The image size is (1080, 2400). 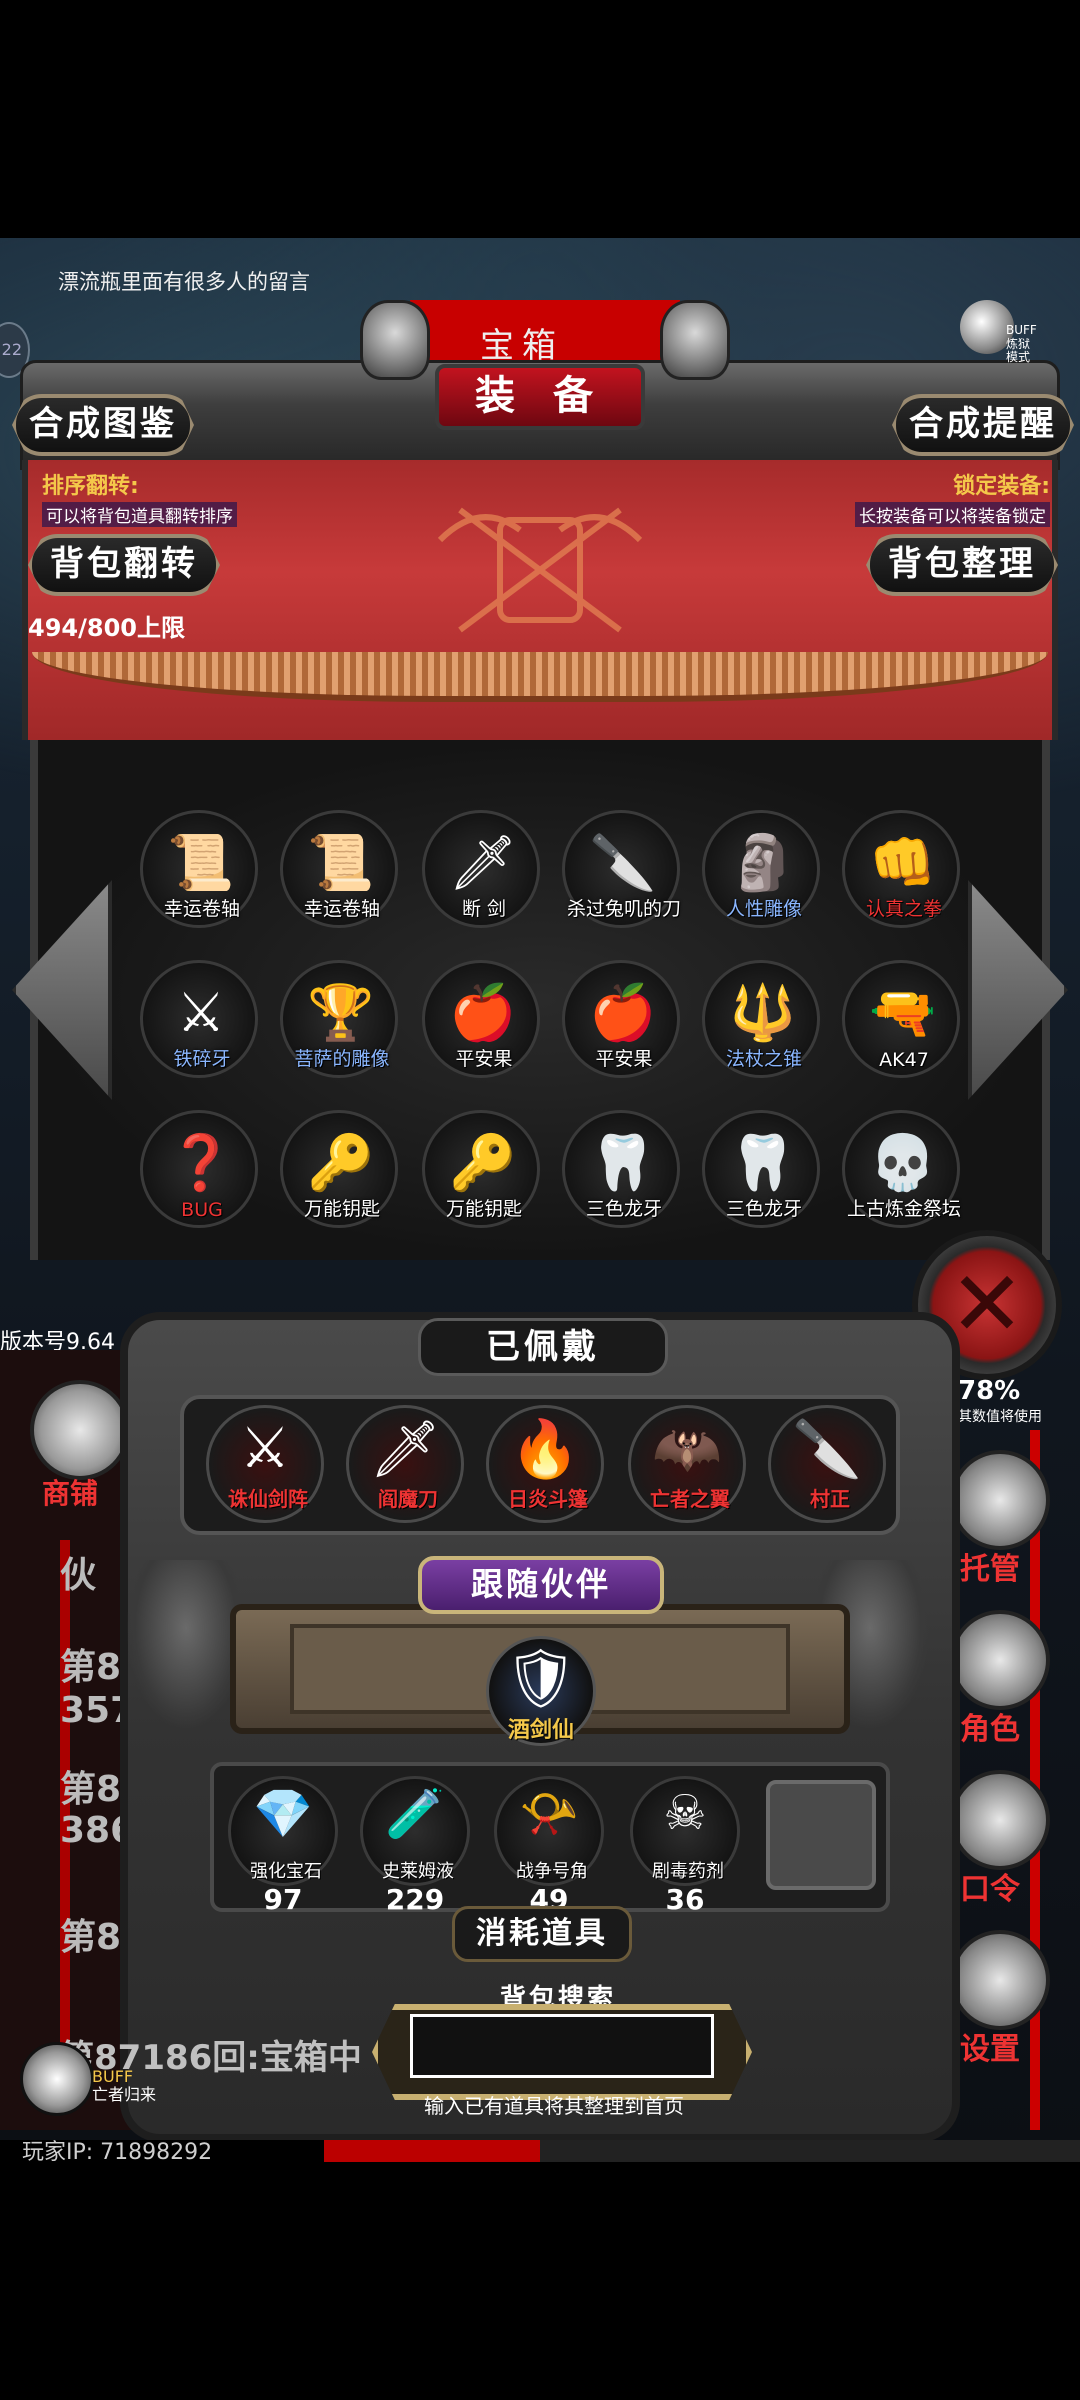 What do you see at coordinates (549, 1814) in the screenshot?
I see `horn-icon: 📯` at bounding box center [549, 1814].